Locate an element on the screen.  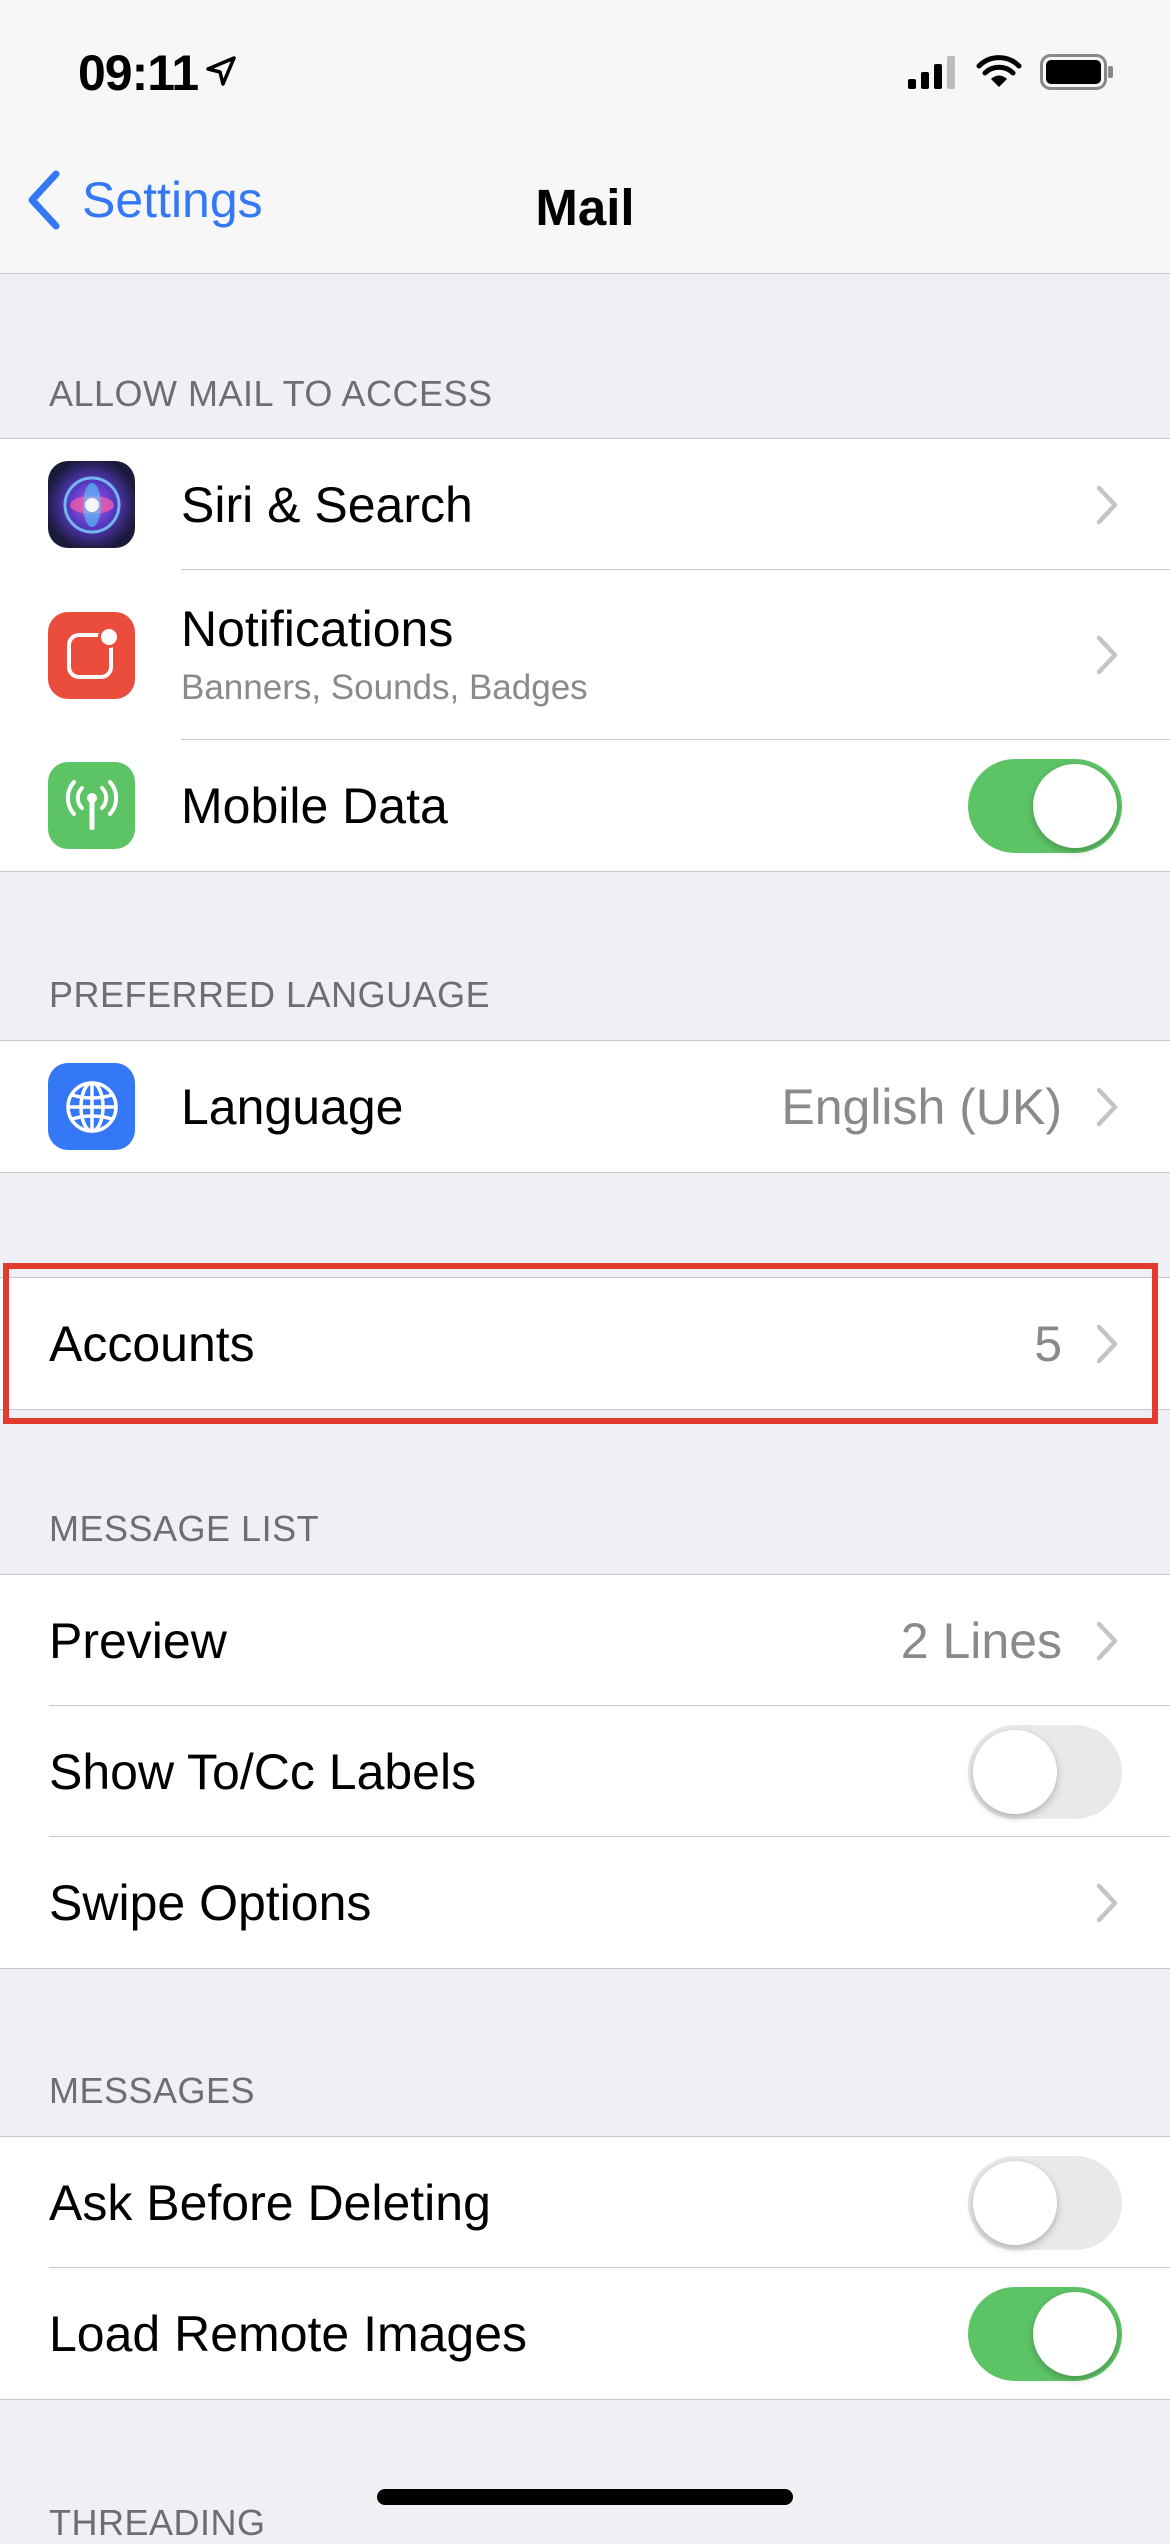
messages-group: Ask Before Deleting Load Remote Images is located at coordinates (585, 2268).